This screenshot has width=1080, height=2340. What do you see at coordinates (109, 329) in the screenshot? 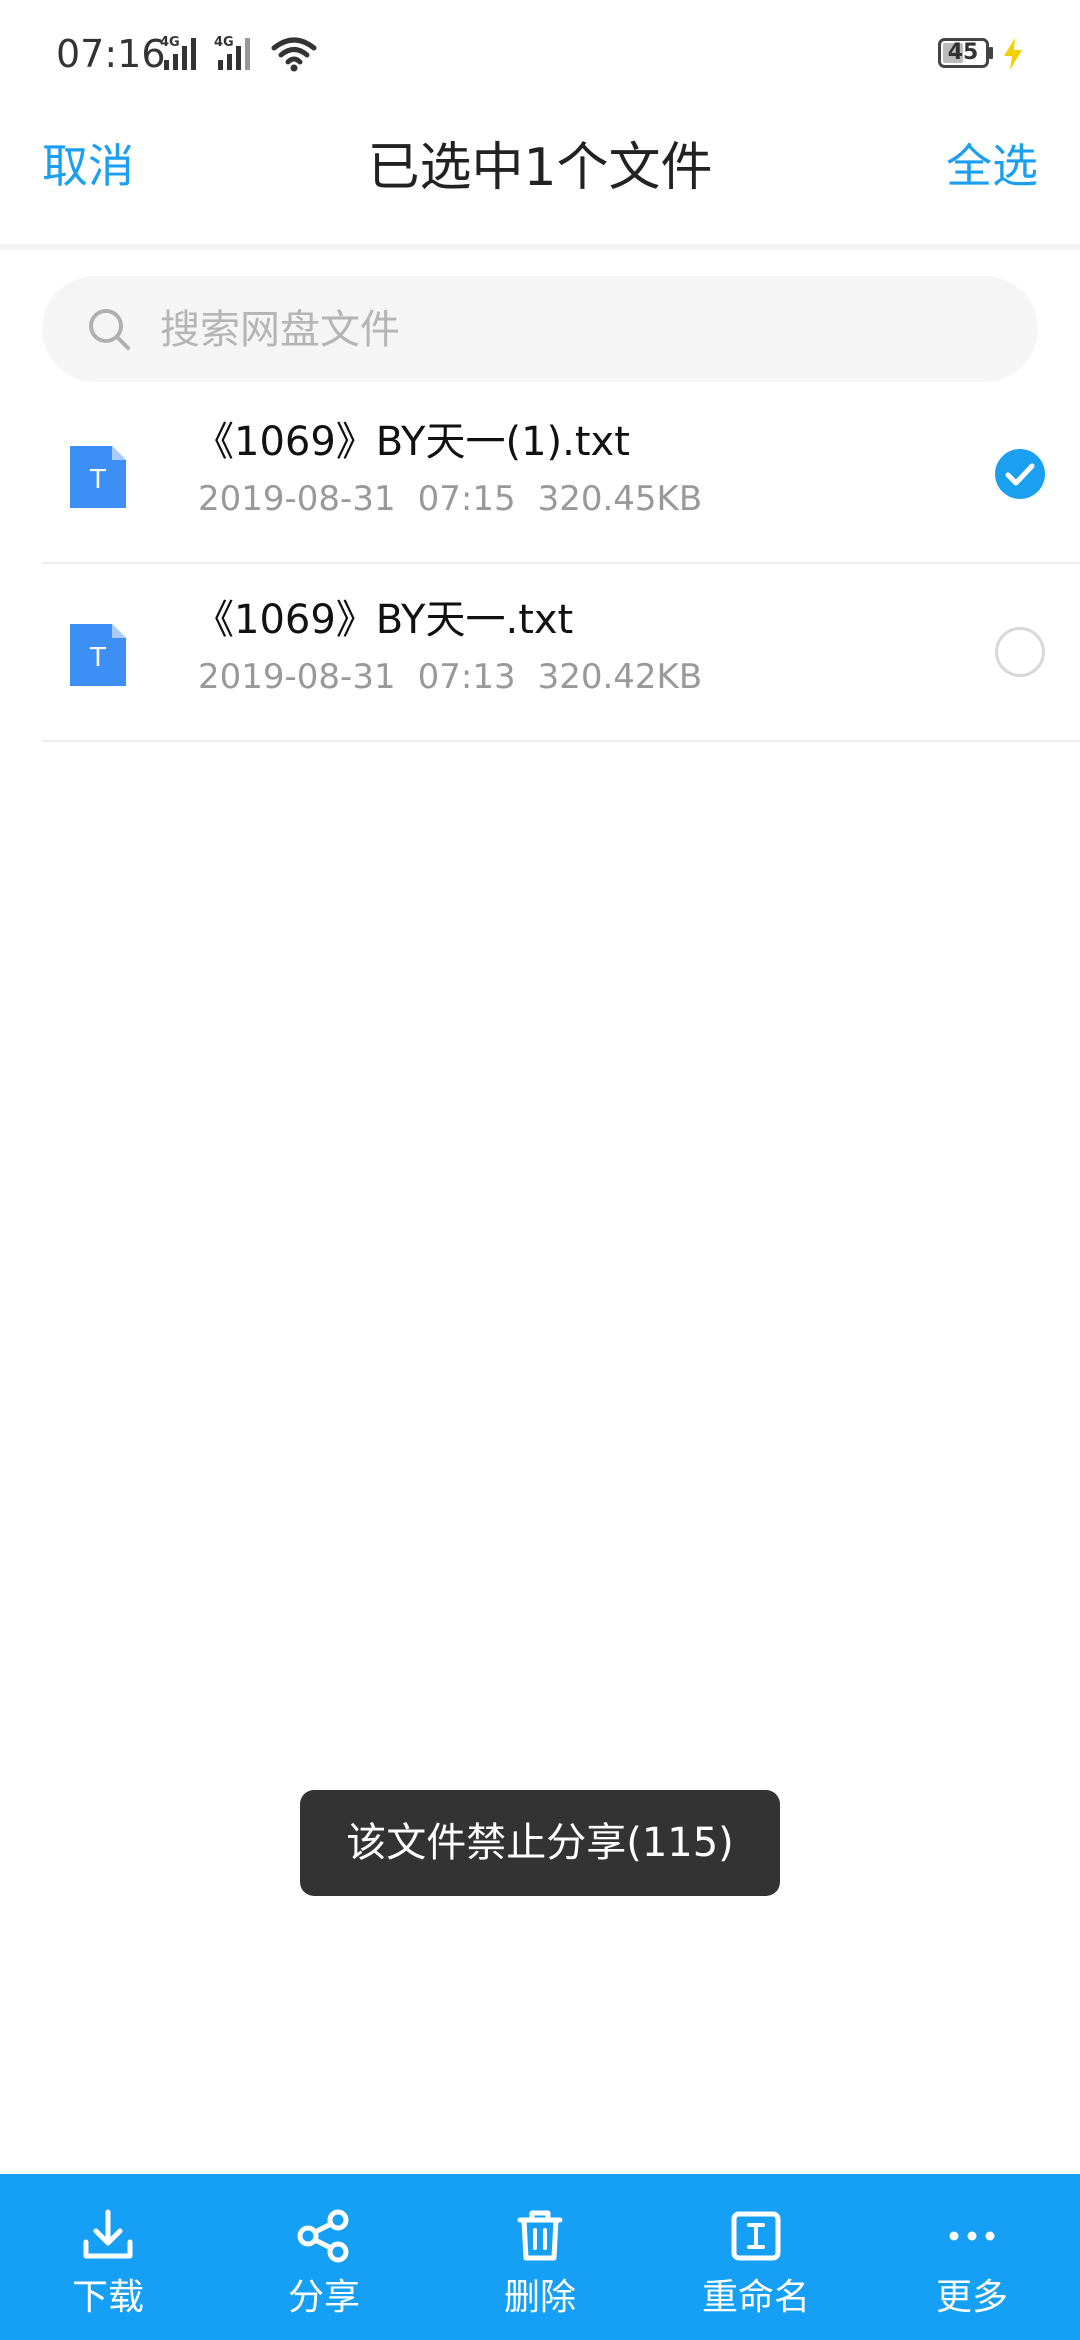
I see `search-icon` at bounding box center [109, 329].